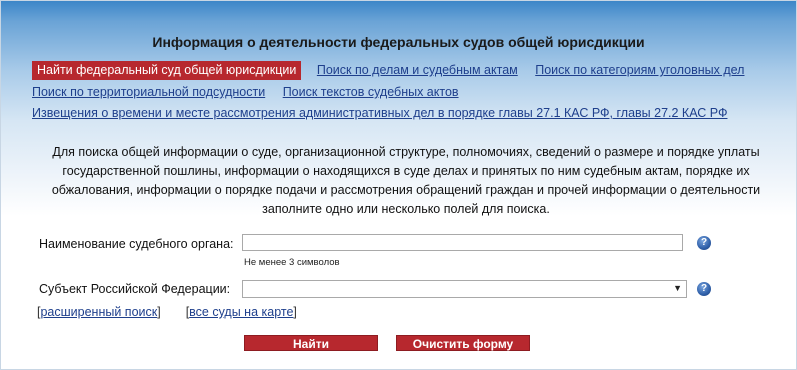 This screenshot has width=797, height=370. What do you see at coordinates (167, 70) in the screenshot?
I see `tab-find-court: Найти федеральный суд общей юрисдикции` at bounding box center [167, 70].